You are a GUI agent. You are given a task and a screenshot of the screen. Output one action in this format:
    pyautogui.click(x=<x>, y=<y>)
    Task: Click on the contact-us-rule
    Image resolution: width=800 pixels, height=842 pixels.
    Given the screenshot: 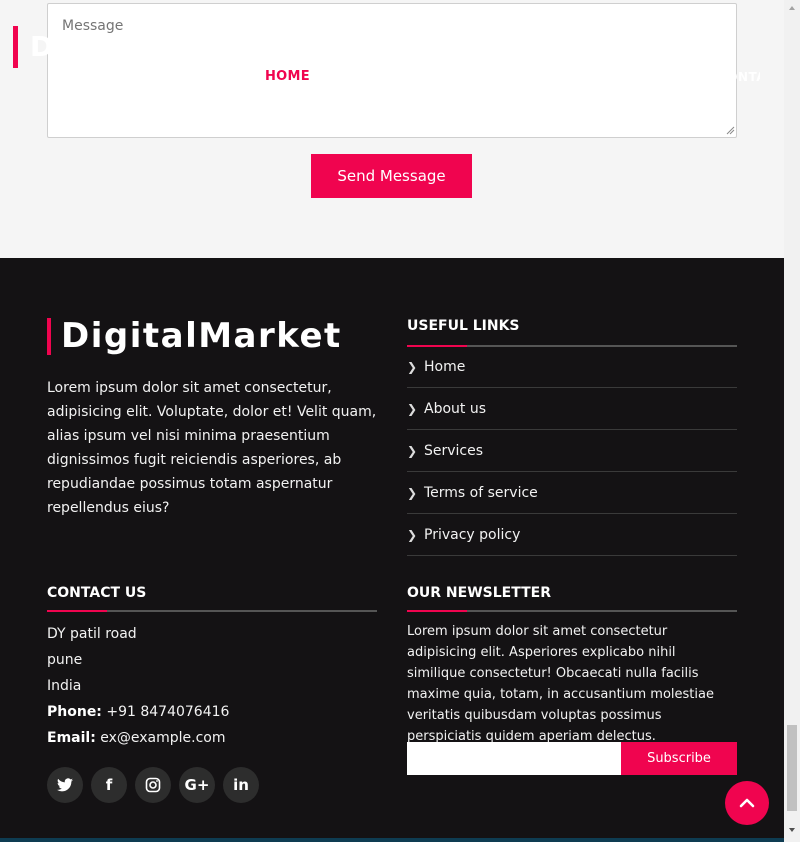 What is the action you would take?
    pyautogui.click(x=212, y=611)
    